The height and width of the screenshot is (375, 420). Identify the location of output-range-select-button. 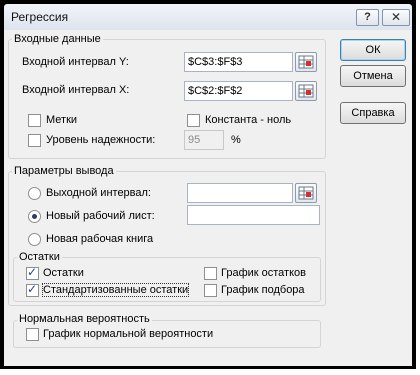
(306, 193).